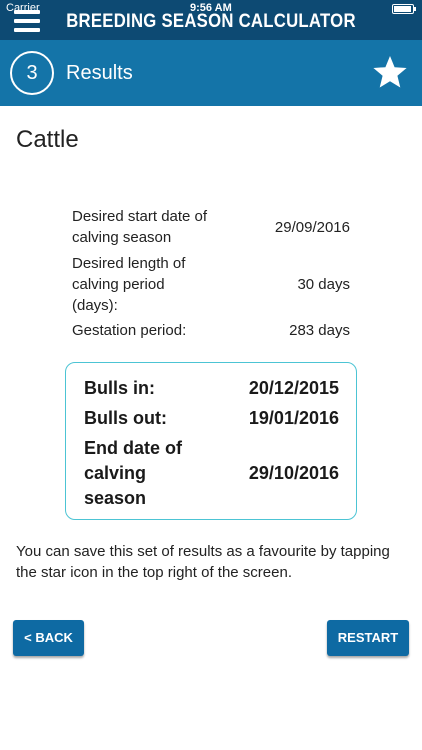  I want to click on input-label: Desired start date of calving season, so click(140, 227).